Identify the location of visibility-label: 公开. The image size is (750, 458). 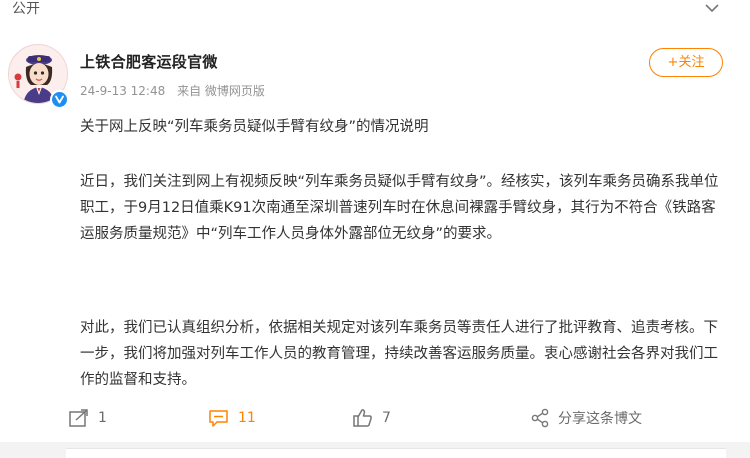
(26, 9).